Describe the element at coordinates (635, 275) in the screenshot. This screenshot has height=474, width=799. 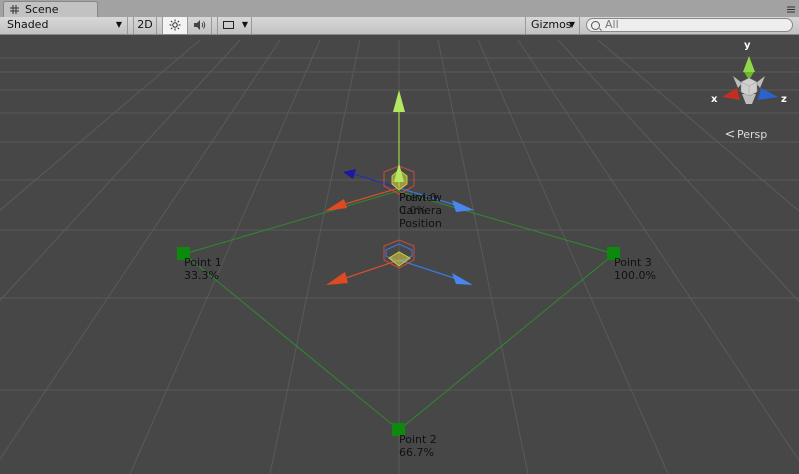
I see `point-3-percent: 100.0%` at that location.